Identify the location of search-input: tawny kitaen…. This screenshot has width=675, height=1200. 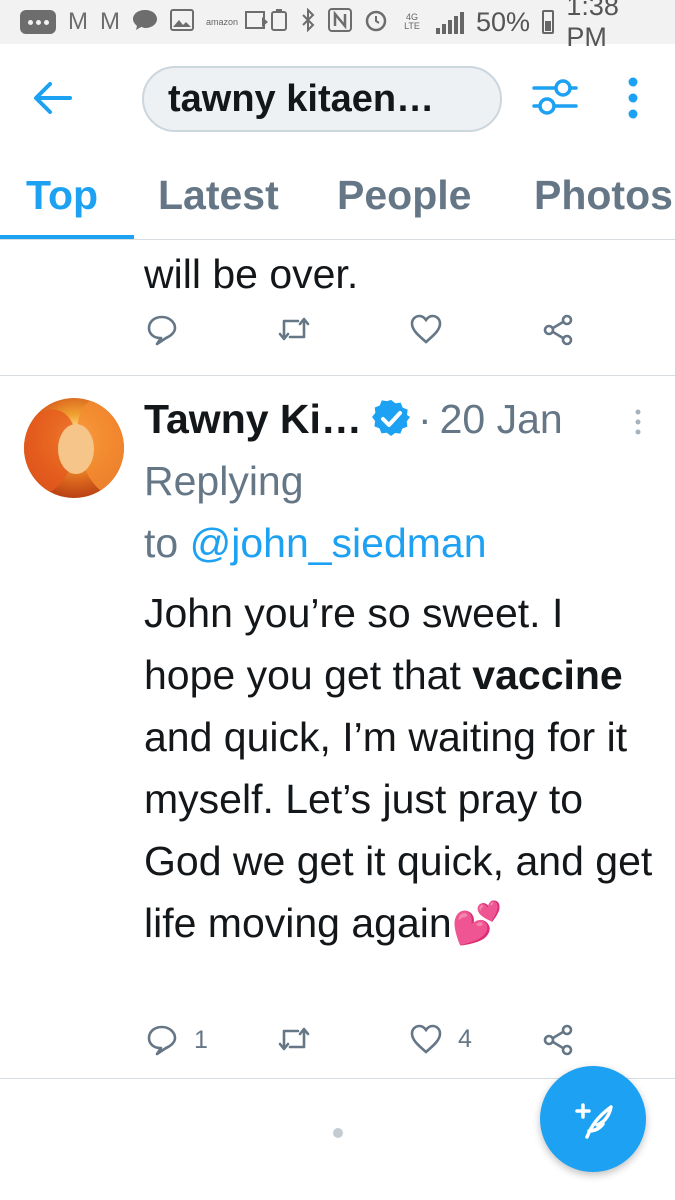
(322, 99).